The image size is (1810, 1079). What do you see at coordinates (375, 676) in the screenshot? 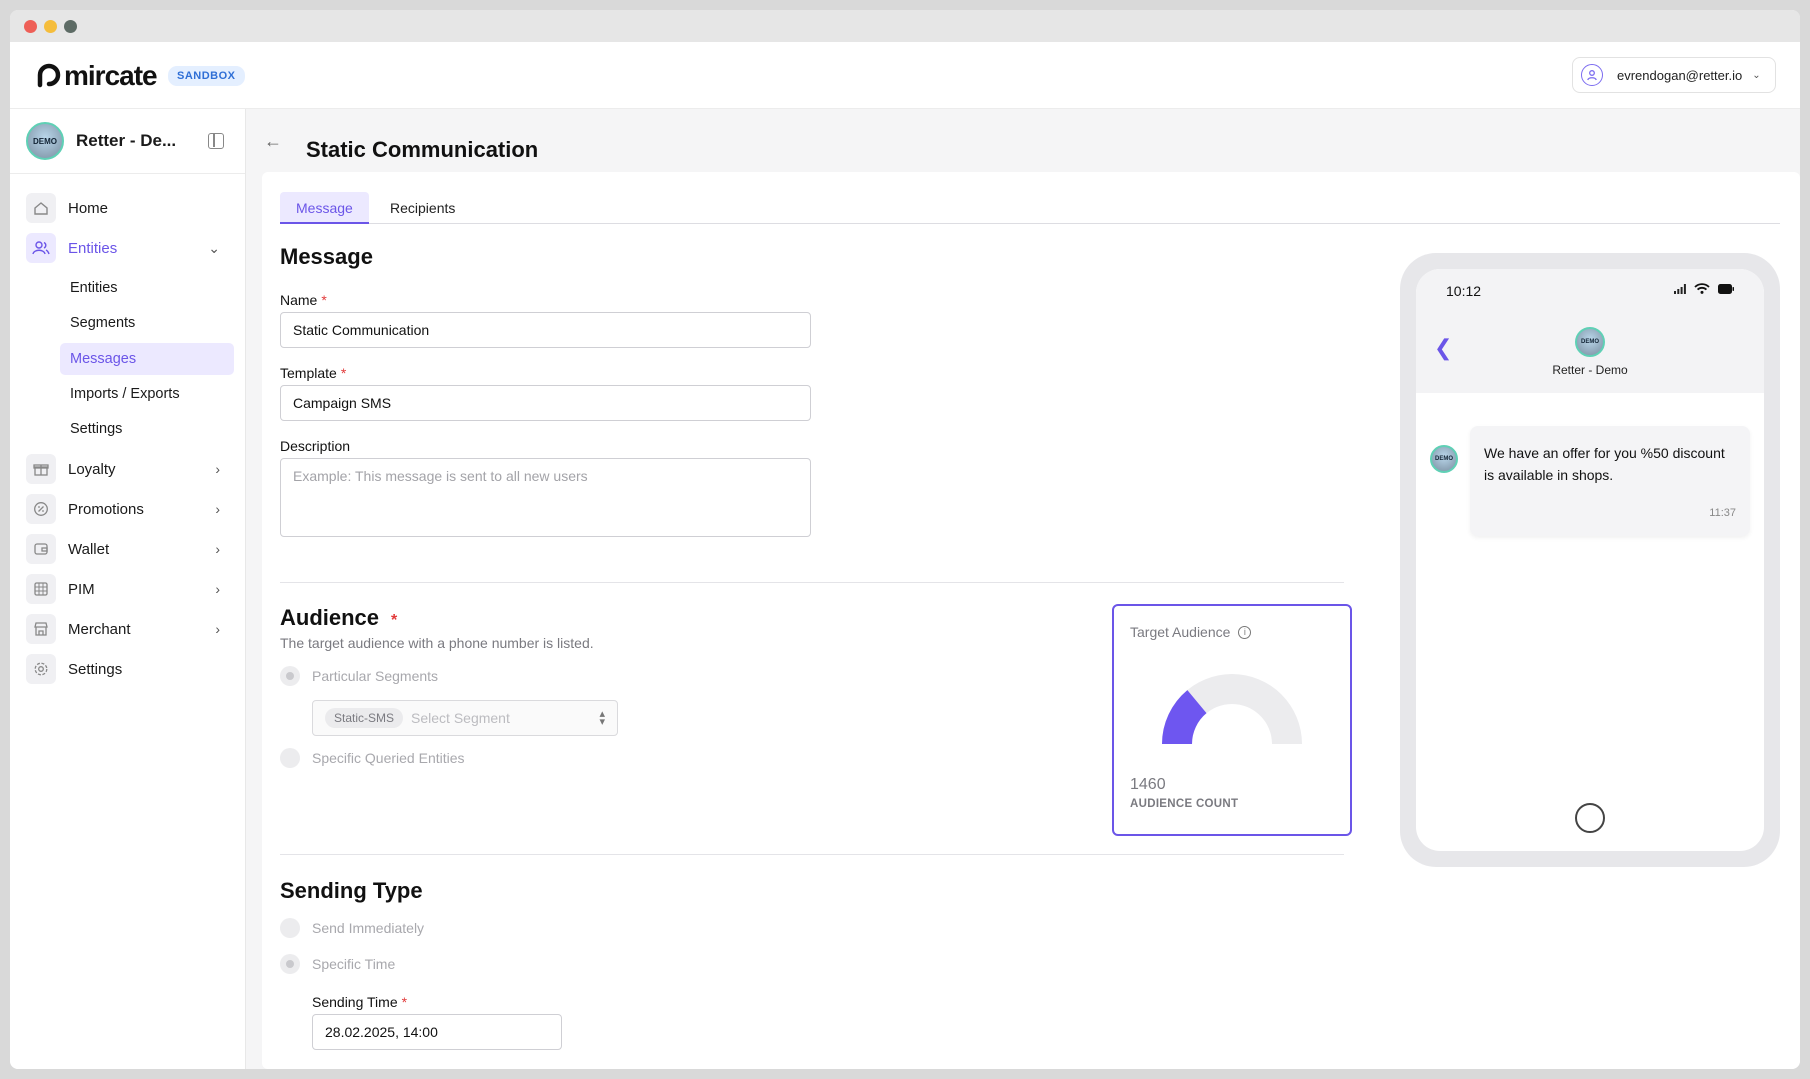
I see `radio-label: Particular Segments` at bounding box center [375, 676].